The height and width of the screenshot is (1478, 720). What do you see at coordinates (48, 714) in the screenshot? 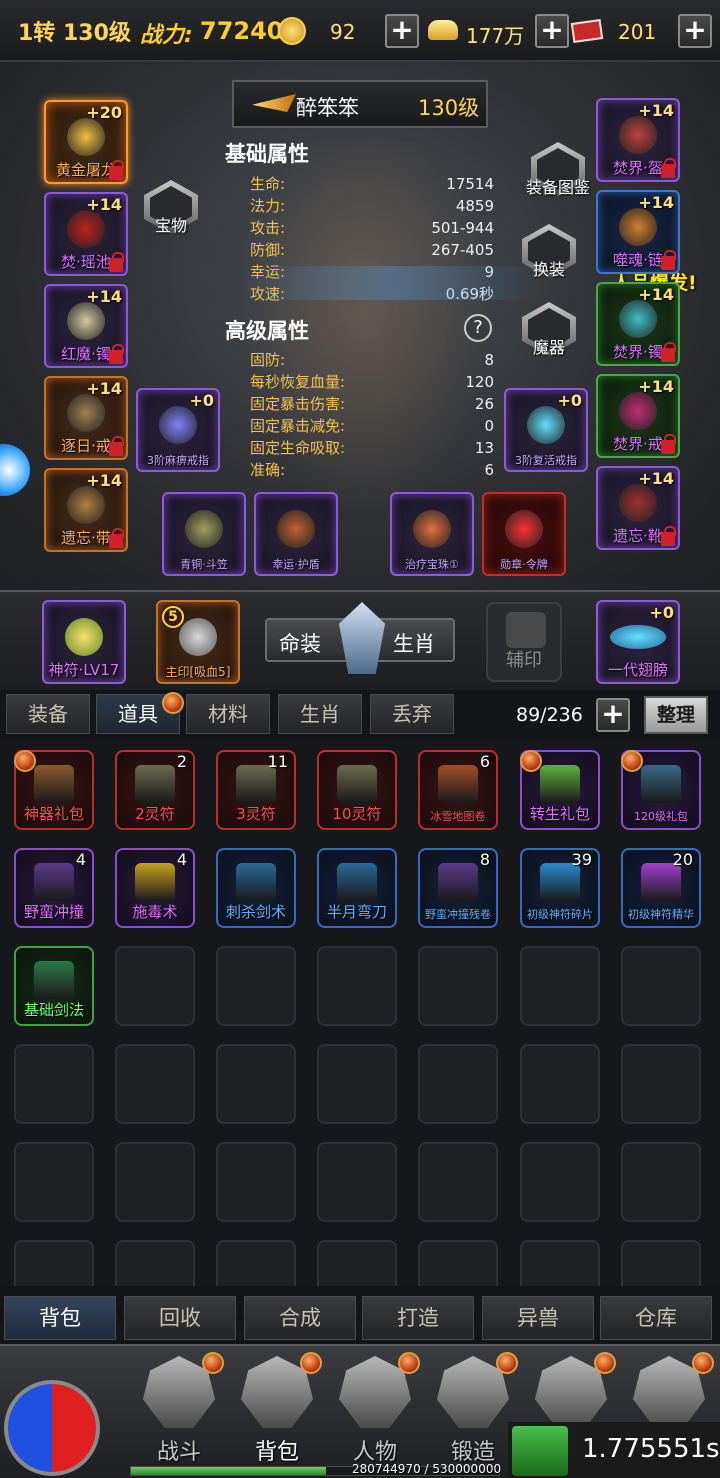
I see `bag-tab: 装备` at bounding box center [48, 714].